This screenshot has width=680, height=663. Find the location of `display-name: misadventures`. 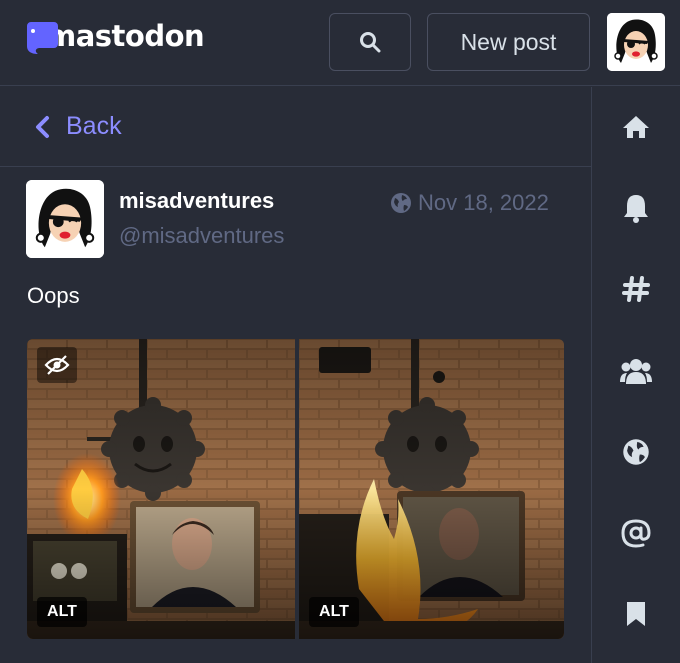

display-name: misadventures is located at coordinates (196, 201).